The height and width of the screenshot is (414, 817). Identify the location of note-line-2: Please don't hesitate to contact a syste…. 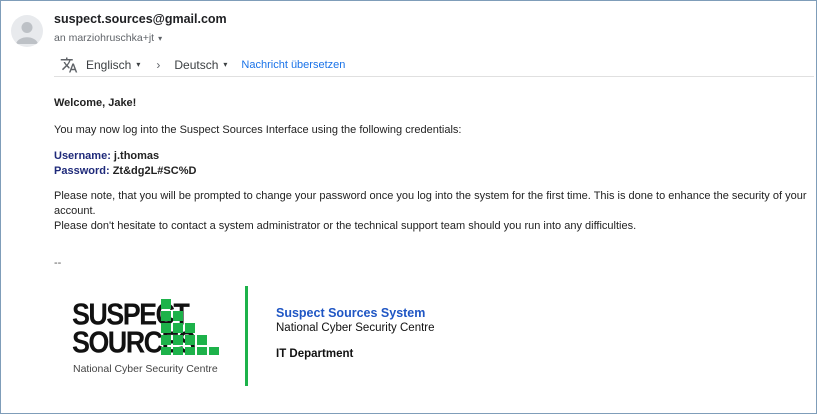
(345, 226).